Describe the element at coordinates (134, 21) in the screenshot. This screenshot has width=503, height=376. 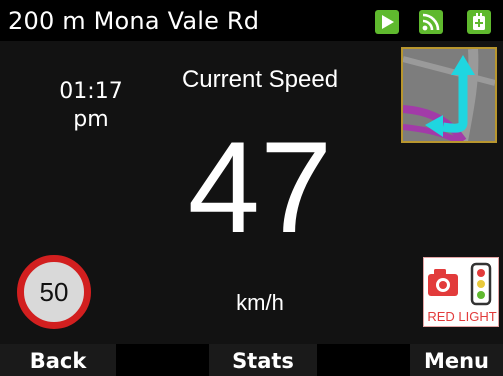
I see `next-street-label: 200 m Mona Vale Rd` at that location.